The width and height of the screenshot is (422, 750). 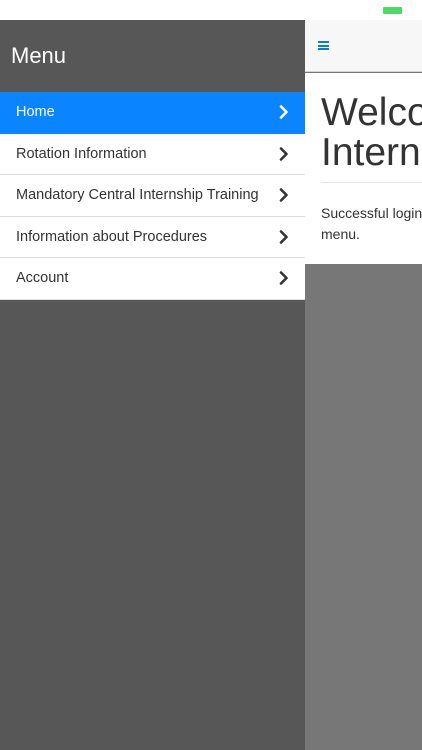 What do you see at coordinates (152, 279) in the screenshot?
I see `menu-item-account: Account` at bounding box center [152, 279].